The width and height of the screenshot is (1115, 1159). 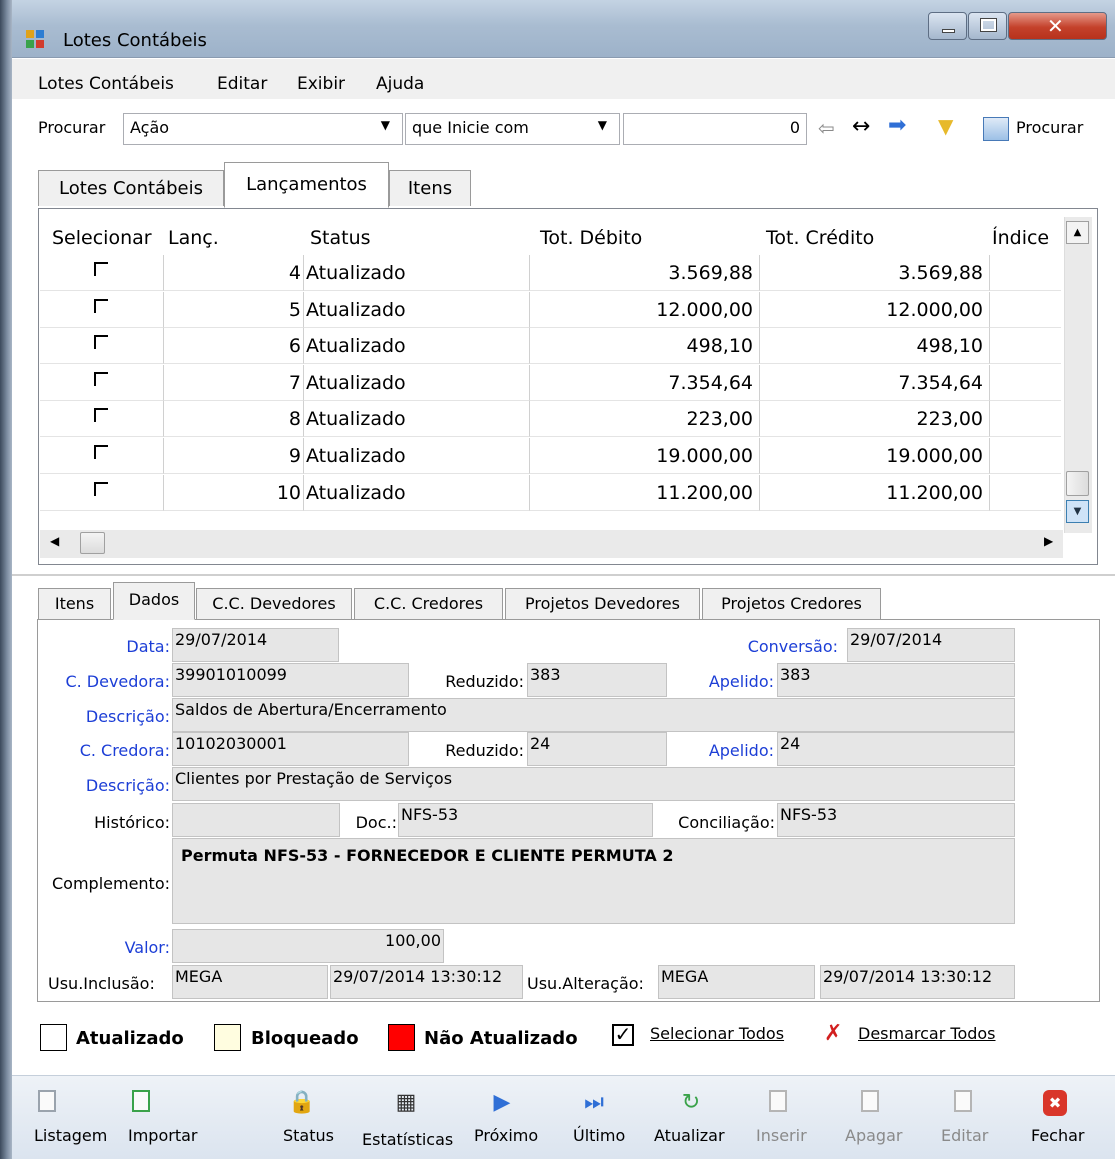 What do you see at coordinates (1077, 483) in the screenshot?
I see `vertical-scroll-thumb` at bounding box center [1077, 483].